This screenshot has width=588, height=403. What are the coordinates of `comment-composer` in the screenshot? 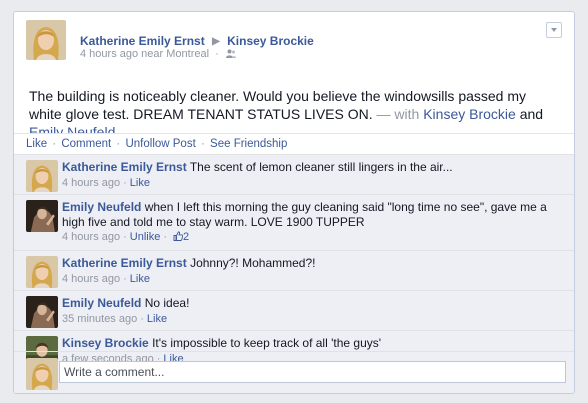 It's located at (294, 372).